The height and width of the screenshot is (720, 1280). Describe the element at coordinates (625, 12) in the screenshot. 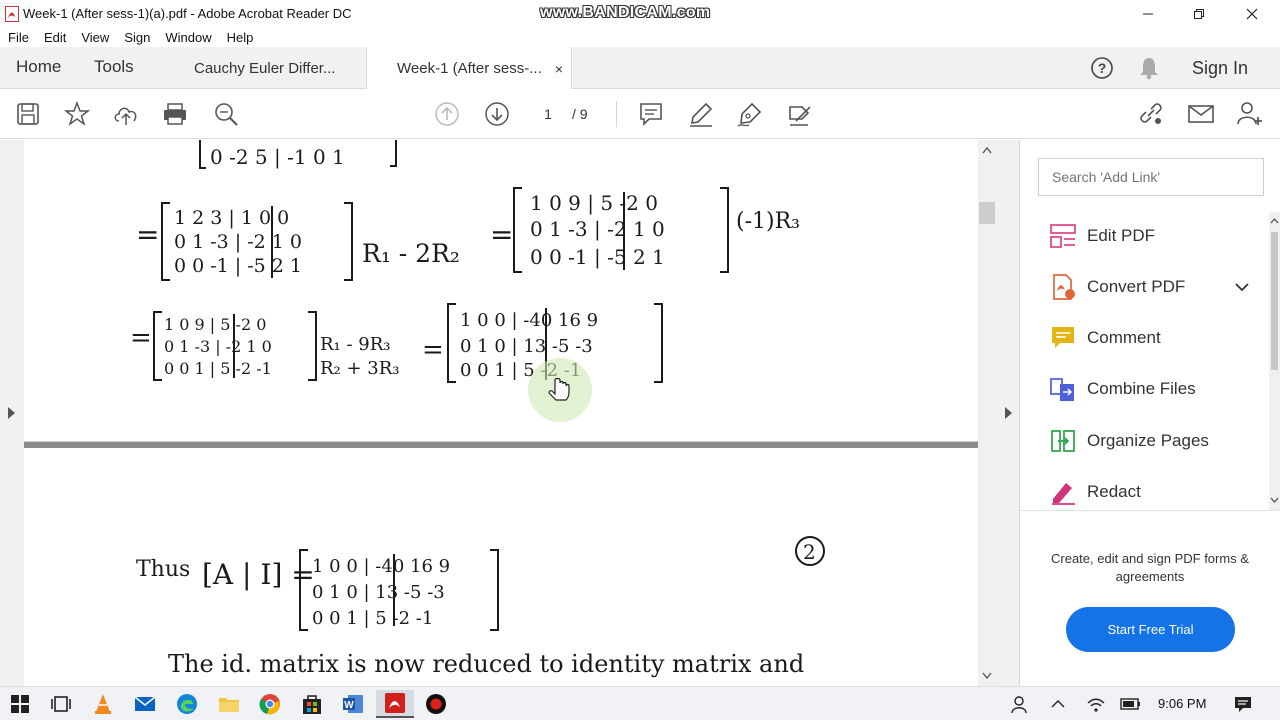

I see `recorder-watermark: www.BANDICAM.com` at that location.